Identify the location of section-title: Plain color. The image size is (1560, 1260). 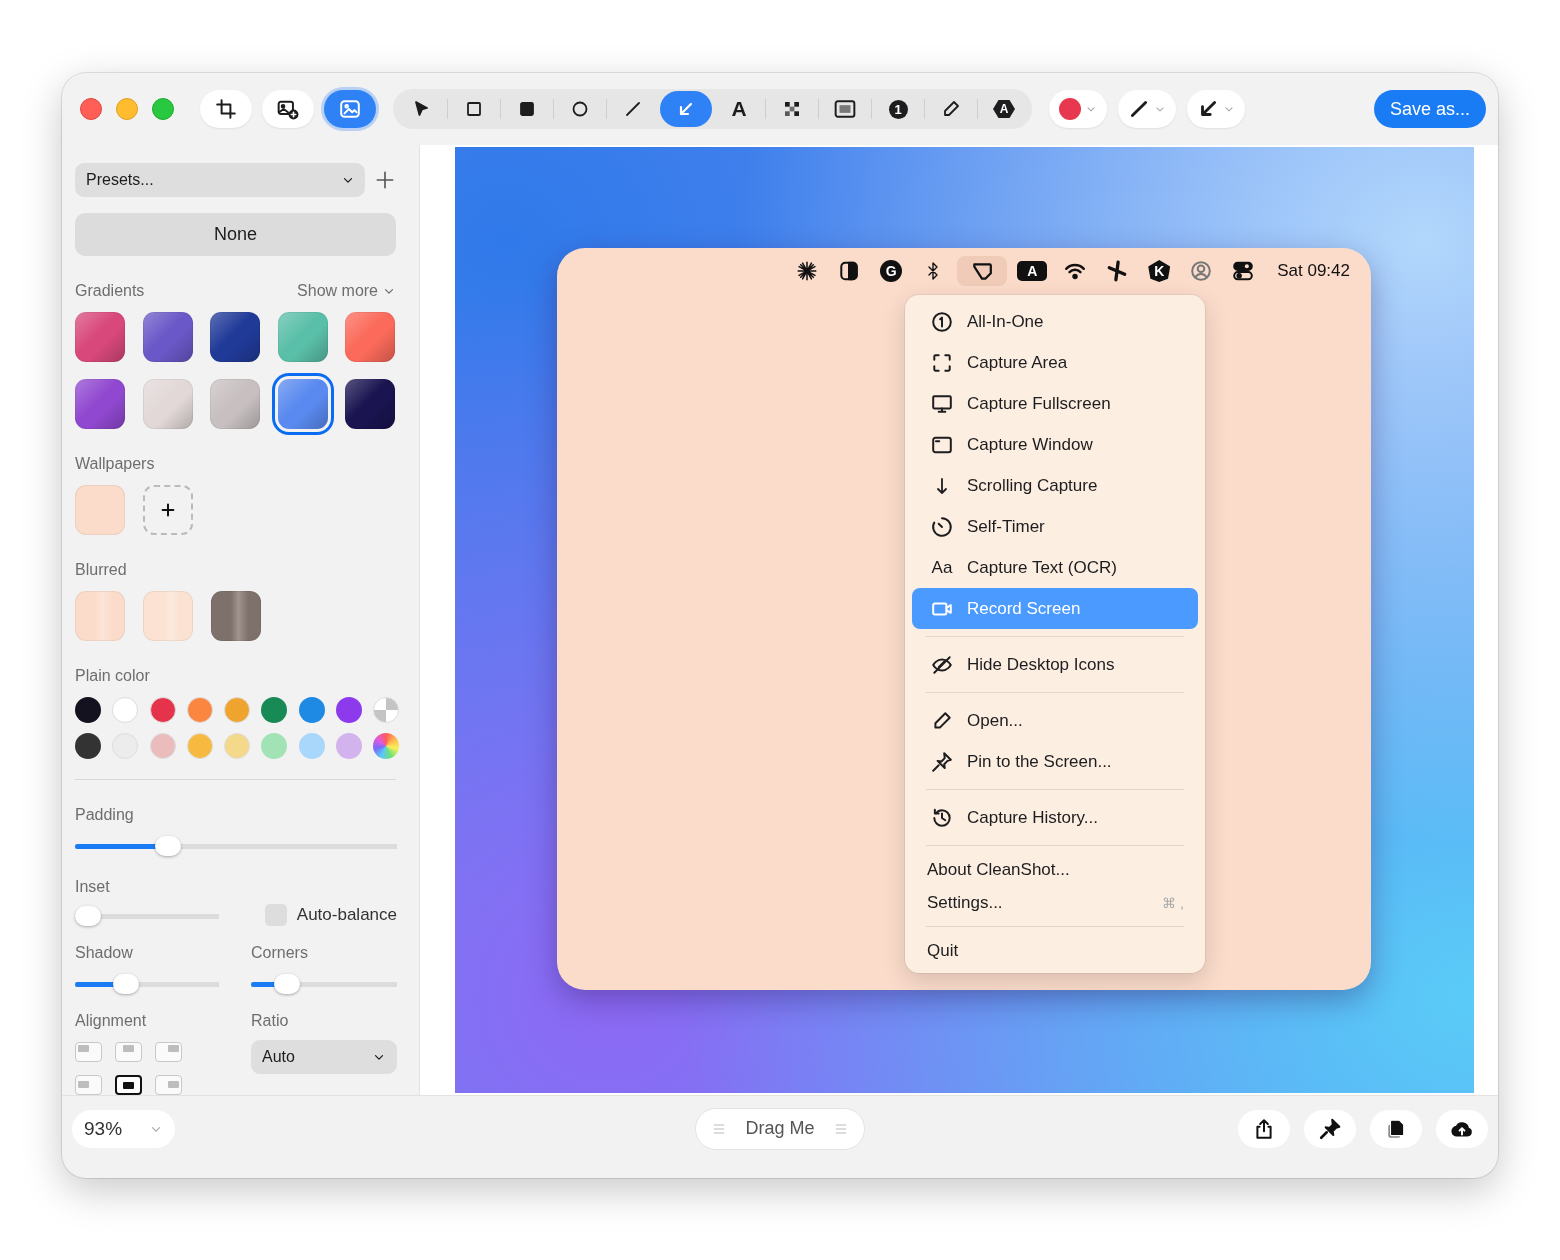
(112, 676).